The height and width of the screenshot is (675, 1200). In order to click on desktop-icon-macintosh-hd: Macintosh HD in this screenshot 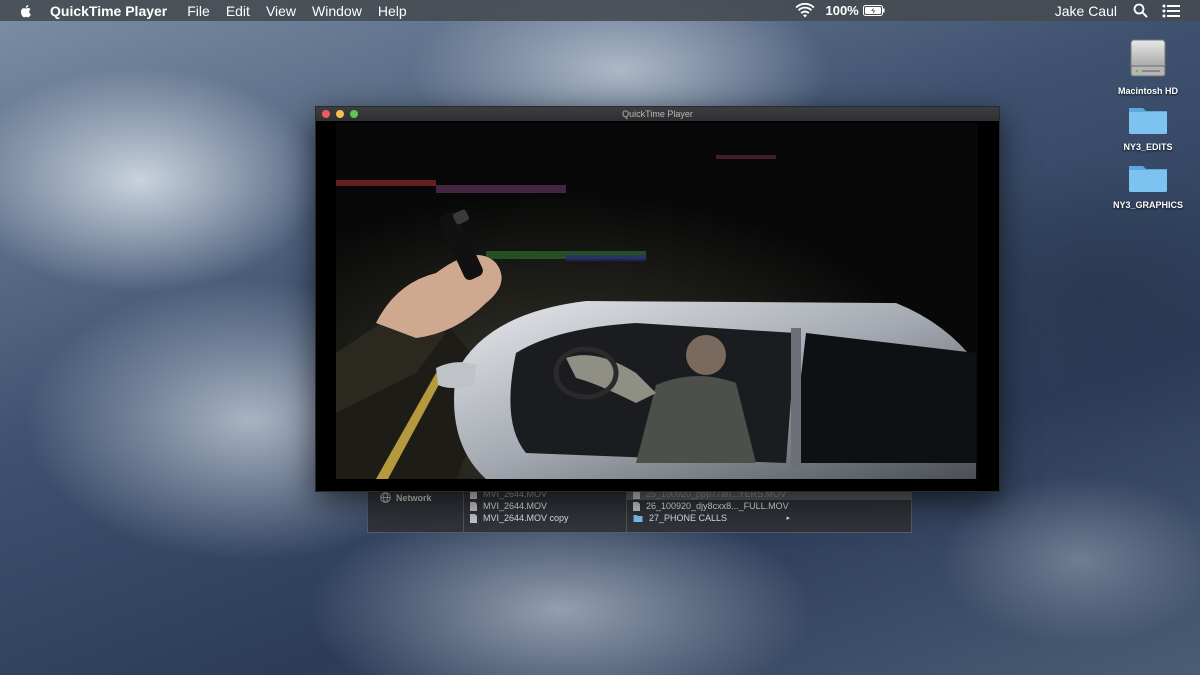, I will do `click(1148, 67)`.